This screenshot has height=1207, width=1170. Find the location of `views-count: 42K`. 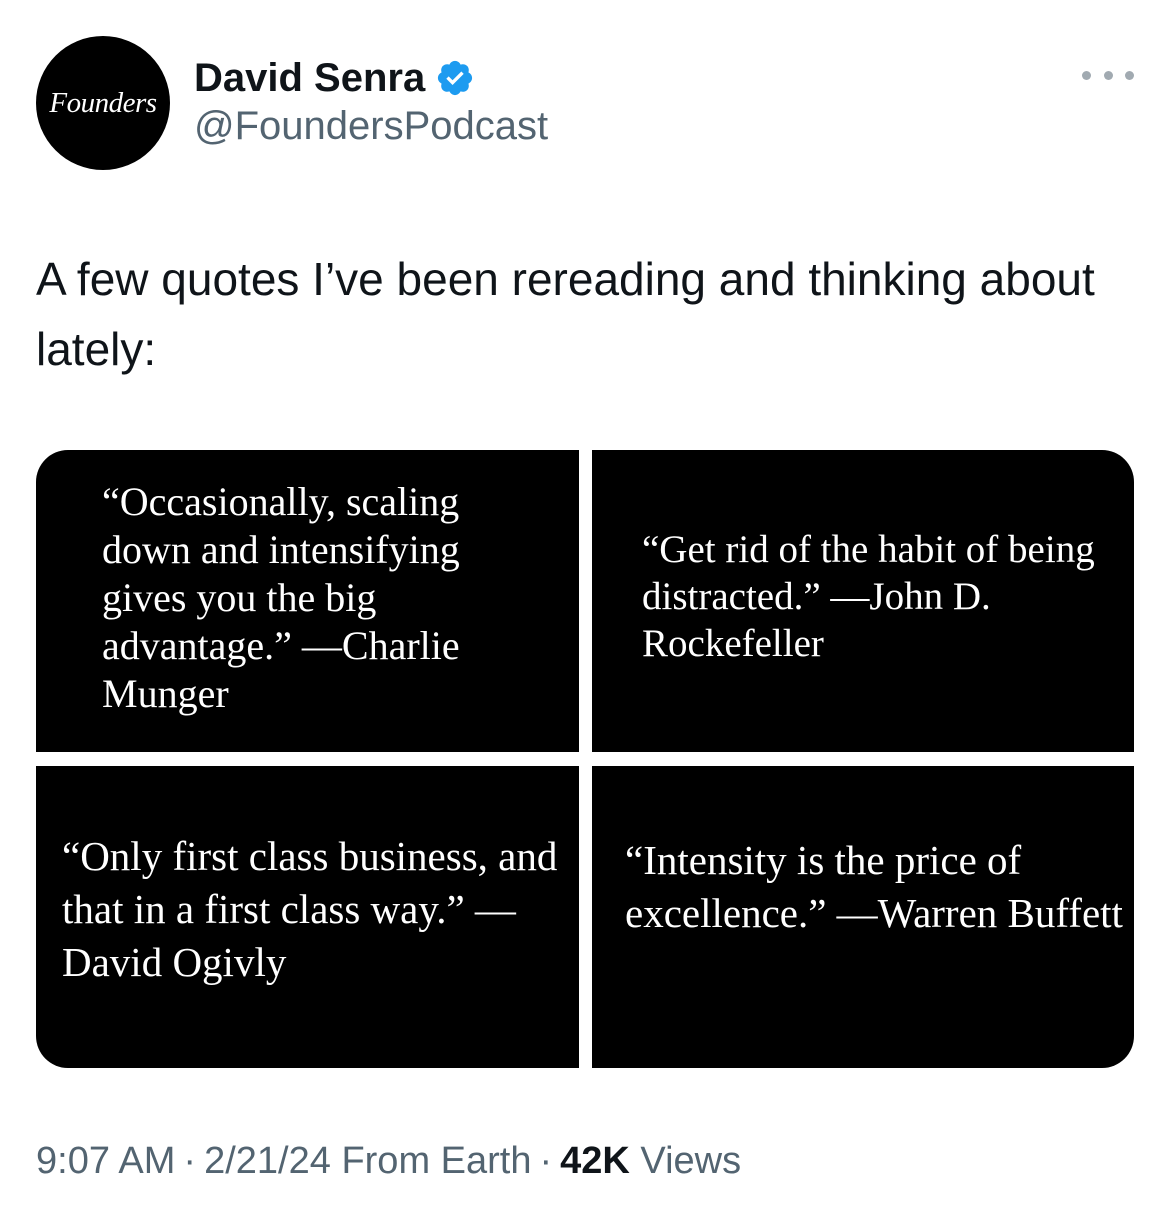

views-count: 42K is located at coordinates (595, 1161).